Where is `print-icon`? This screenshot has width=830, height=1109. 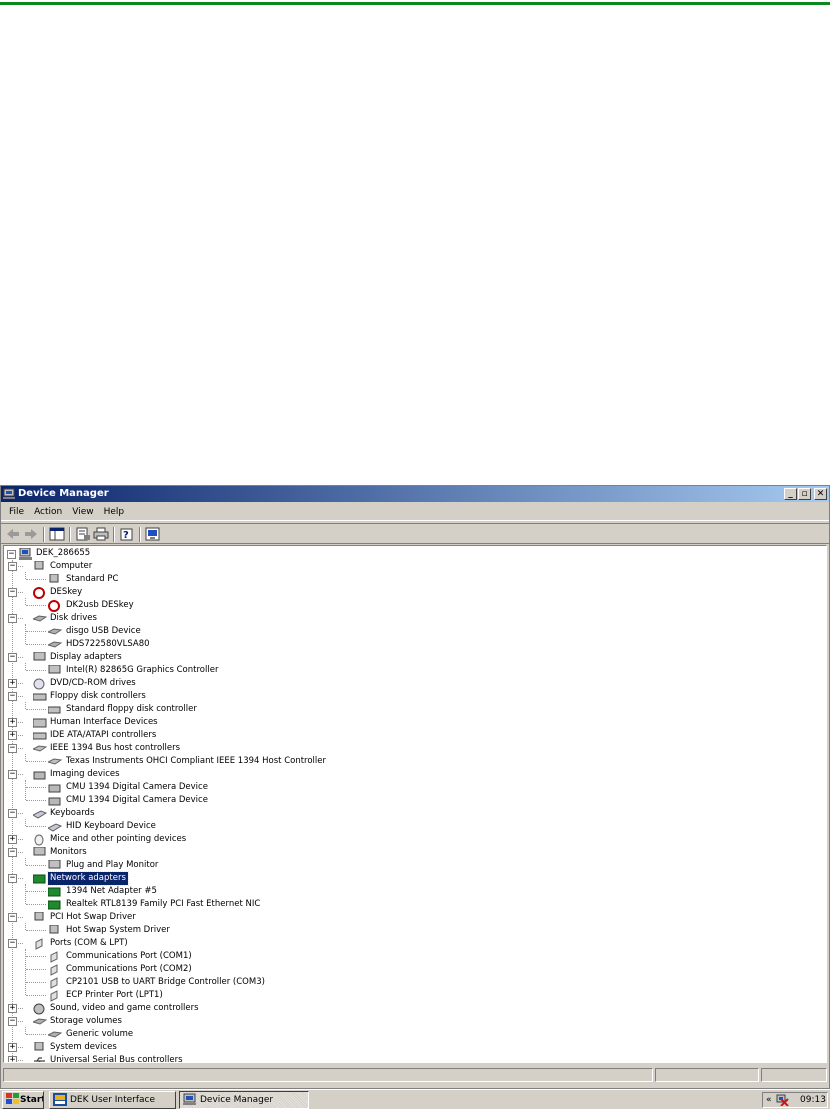
print-icon is located at coordinates (101, 534).